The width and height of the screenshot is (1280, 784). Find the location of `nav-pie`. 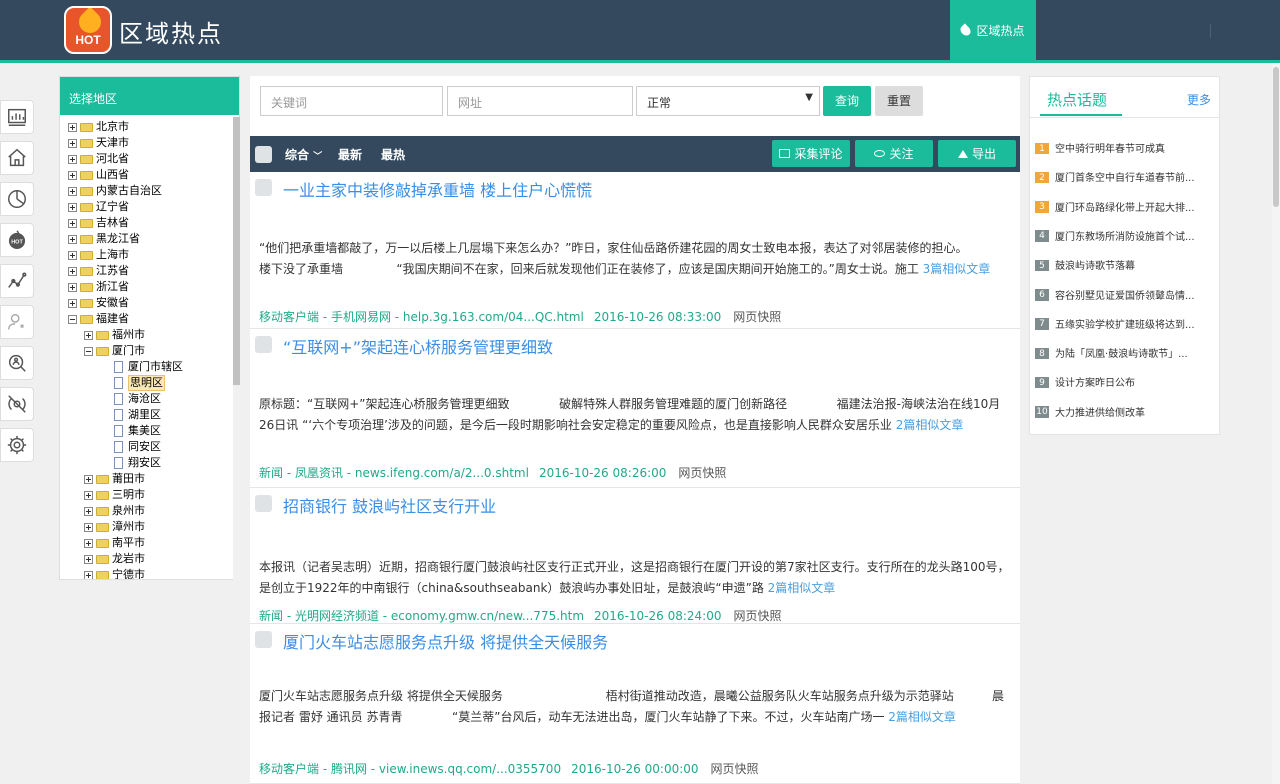

nav-pie is located at coordinates (17, 199).